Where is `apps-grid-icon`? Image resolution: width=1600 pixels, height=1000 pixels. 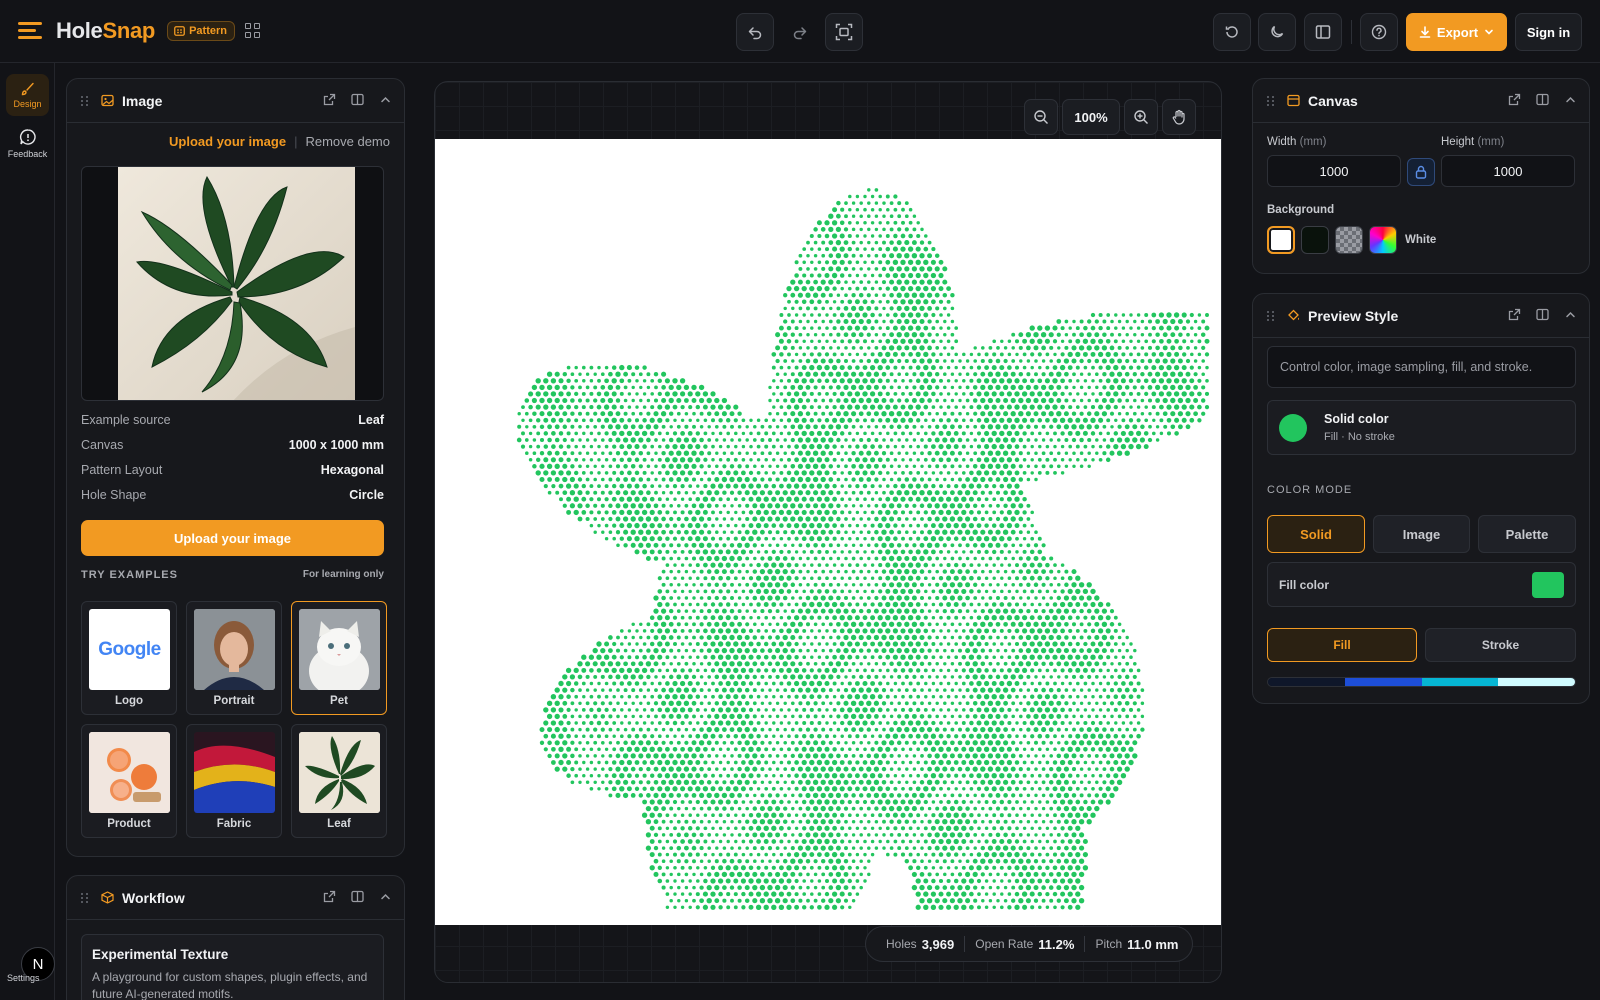 apps-grid-icon is located at coordinates (252, 31).